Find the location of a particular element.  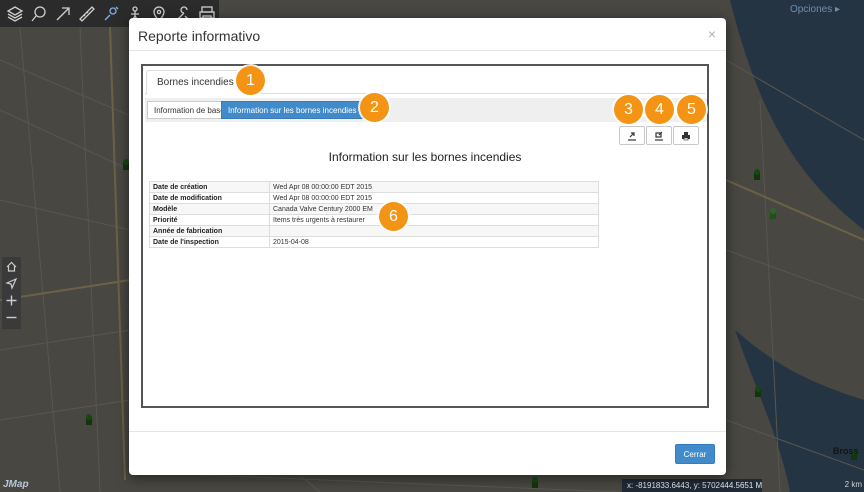

pan-arrow-icon is located at coordinates (63, 14).